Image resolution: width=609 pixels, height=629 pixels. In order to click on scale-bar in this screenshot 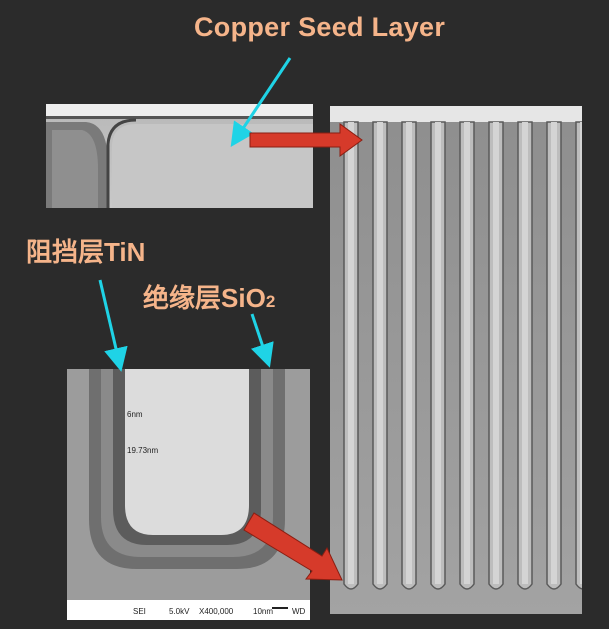, I will do `click(280, 608)`.